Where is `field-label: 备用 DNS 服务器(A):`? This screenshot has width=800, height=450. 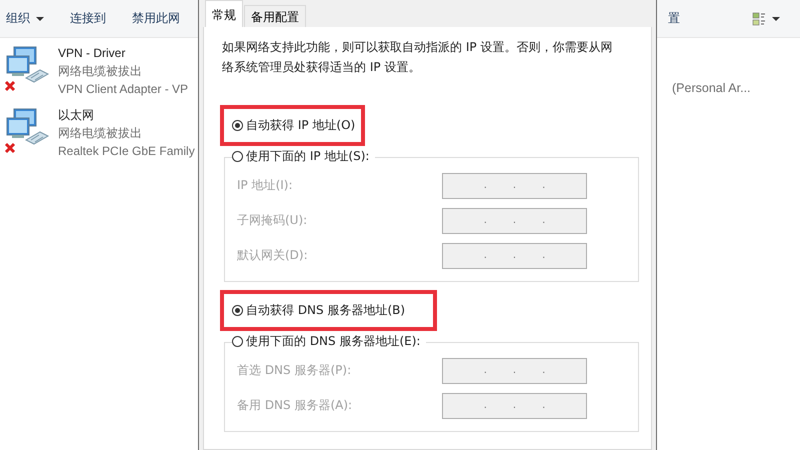
field-label: 备用 DNS 服务器(A): is located at coordinates (294, 405).